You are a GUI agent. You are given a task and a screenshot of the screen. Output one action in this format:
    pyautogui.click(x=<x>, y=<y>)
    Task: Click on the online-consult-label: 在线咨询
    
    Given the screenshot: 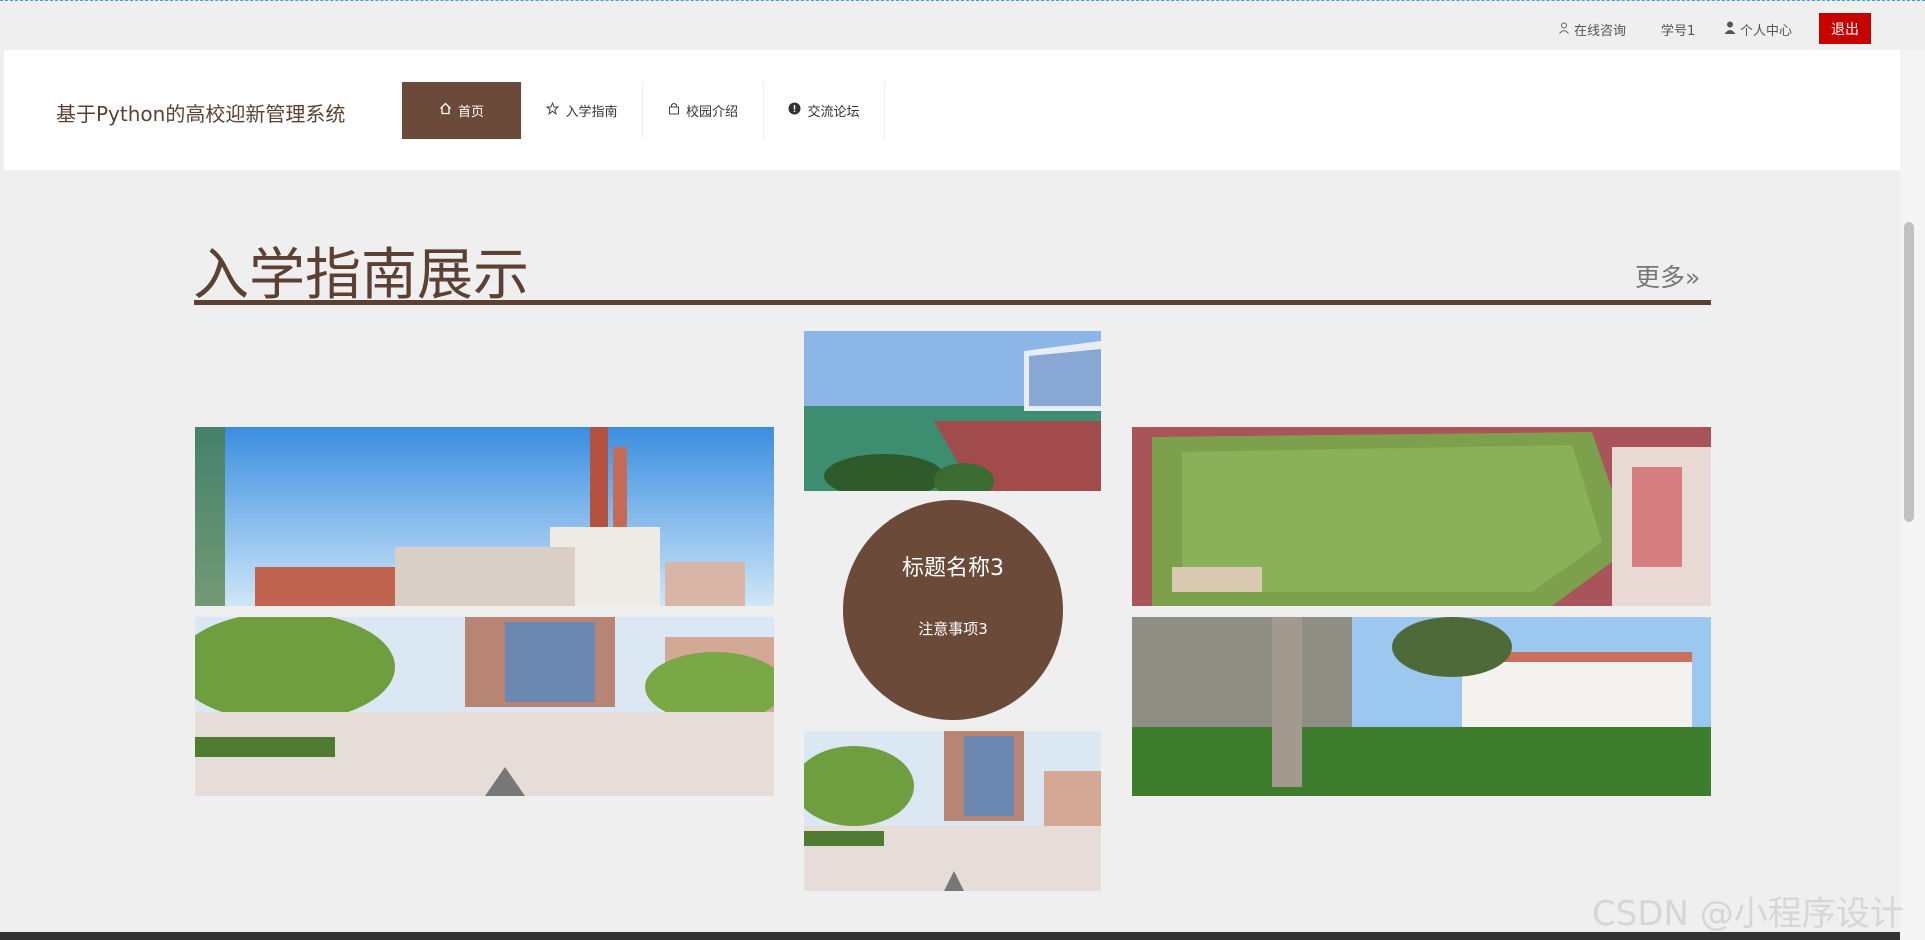 What is the action you would take?
    pyautogui.click(x=1600, y=31)
    